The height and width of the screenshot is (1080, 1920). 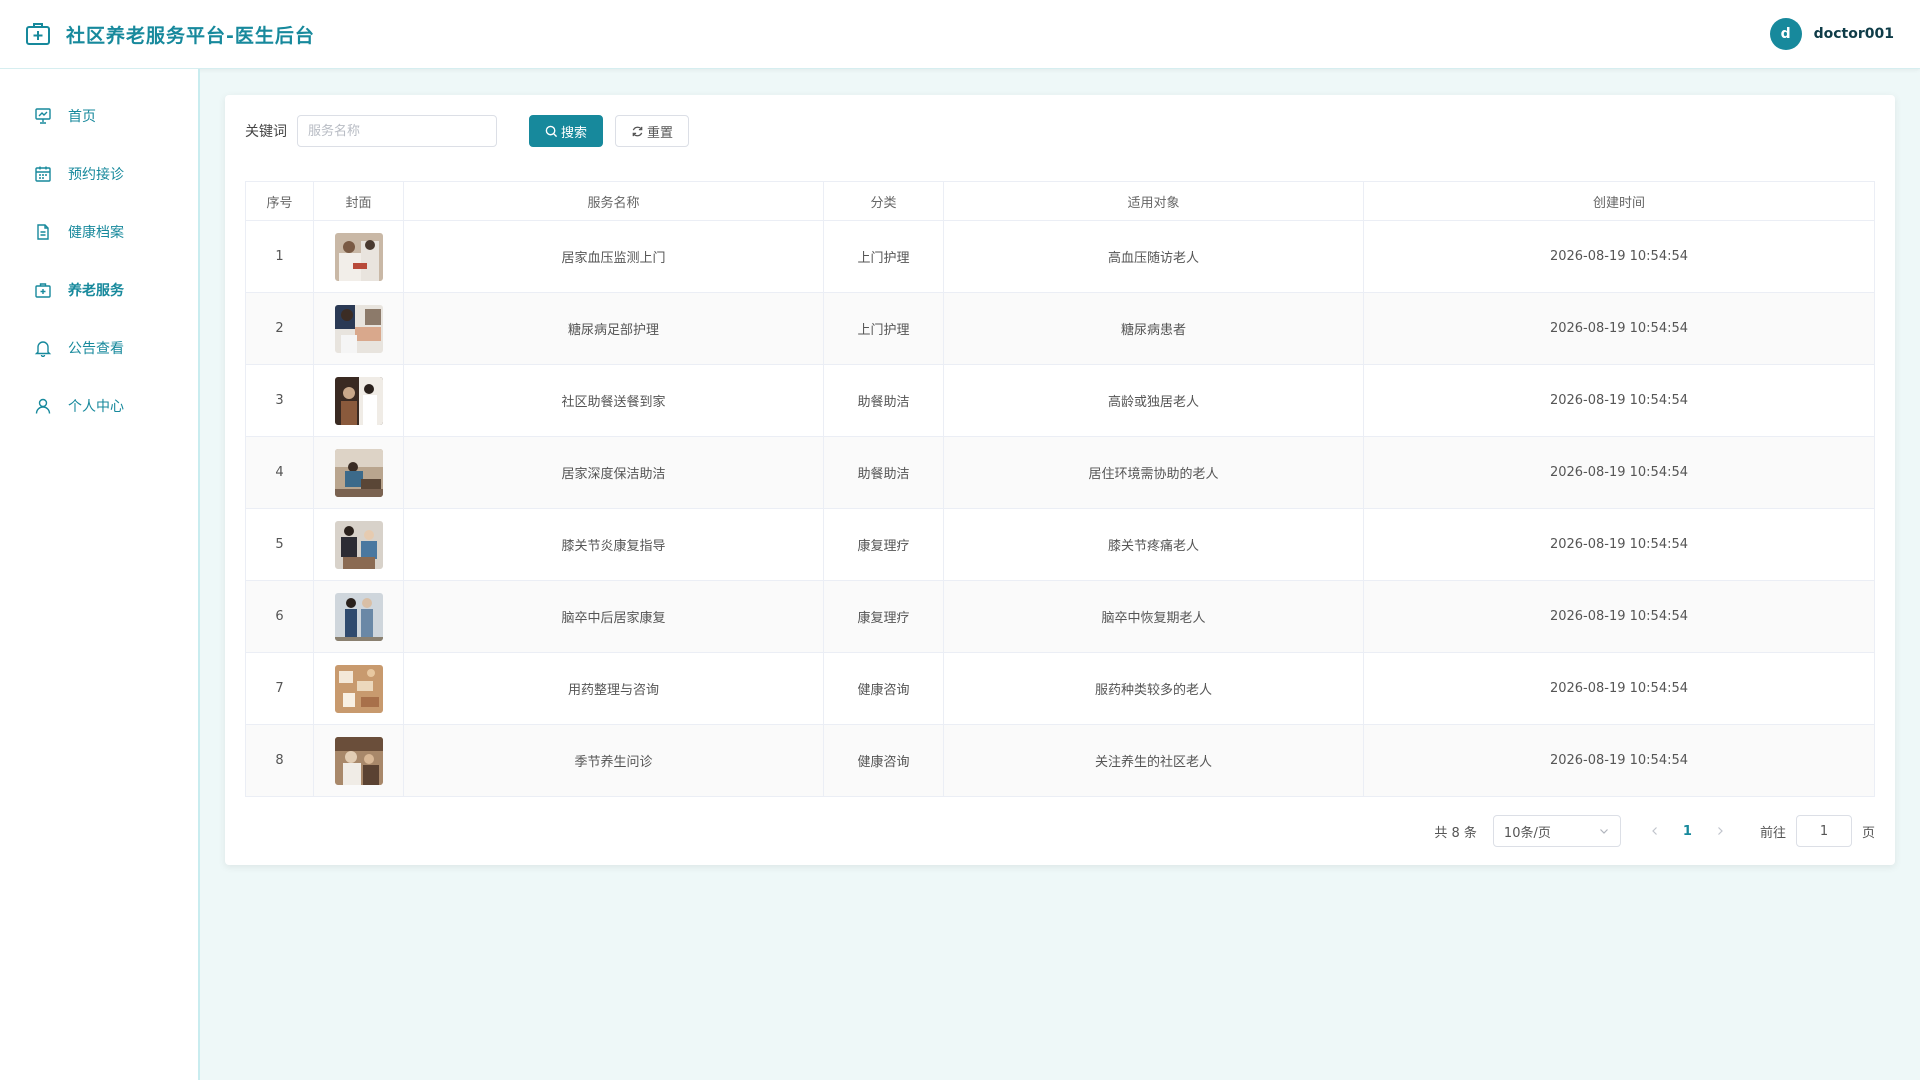 I want to click on service-name: 季节养生问诊, so click(x=613, y=760).